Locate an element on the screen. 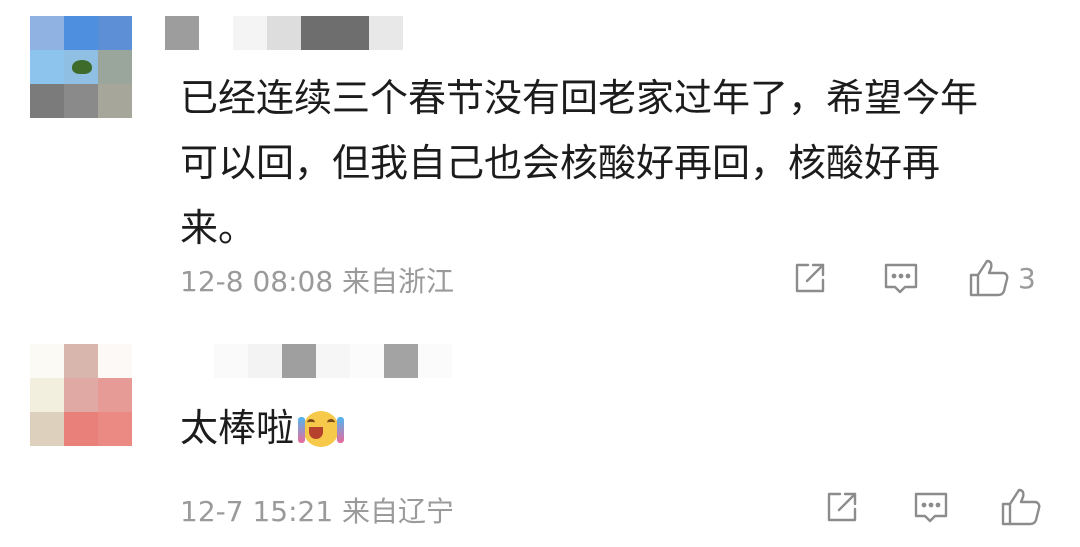  comment-meta: 12-8 08:08 来自浙江 is located at coordinates (317, 280).